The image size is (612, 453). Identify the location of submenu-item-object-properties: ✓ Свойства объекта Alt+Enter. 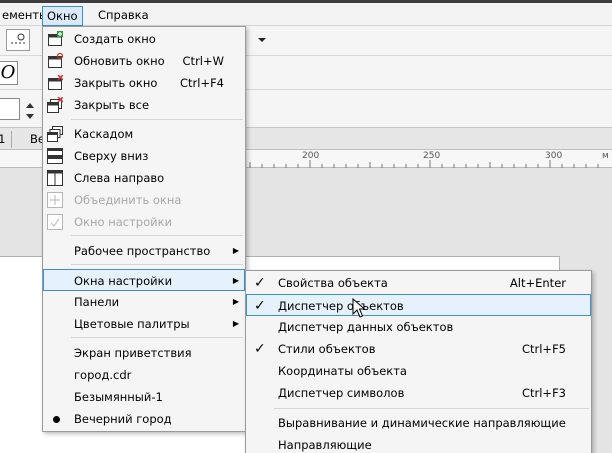
(418, 283).